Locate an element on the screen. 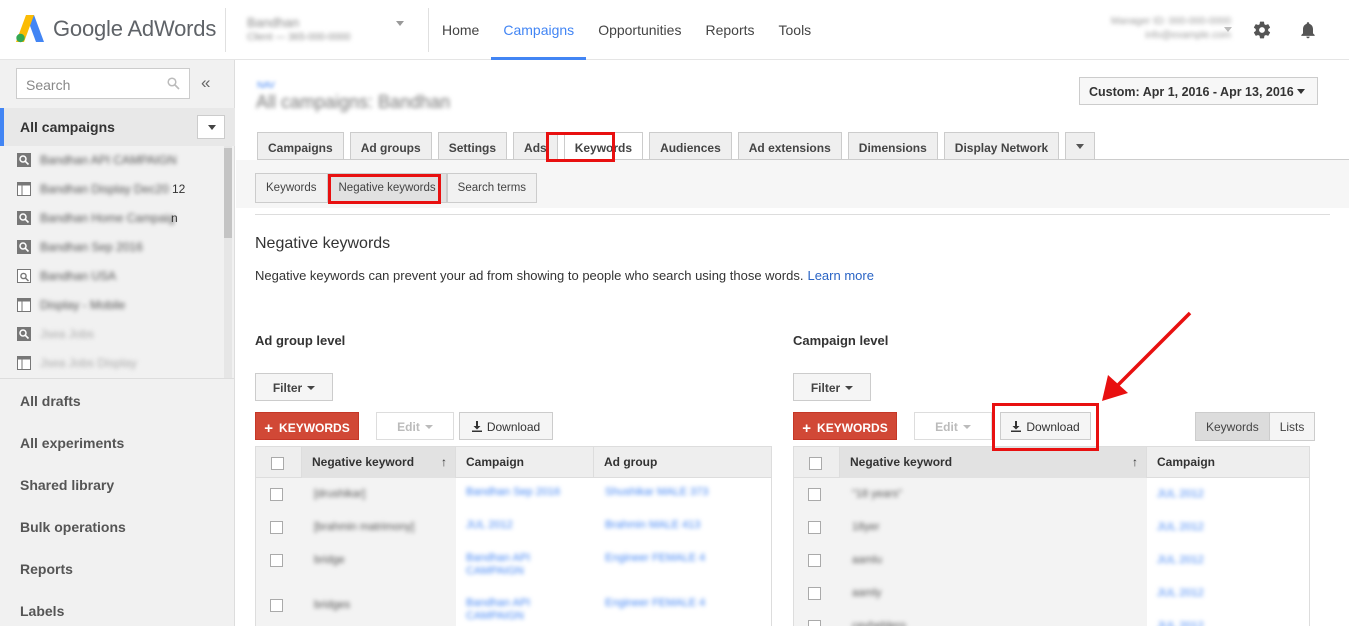 This screenshot has width=1349, height=626. campaign-filter-button: Filter is located at coordinates (832, 387).